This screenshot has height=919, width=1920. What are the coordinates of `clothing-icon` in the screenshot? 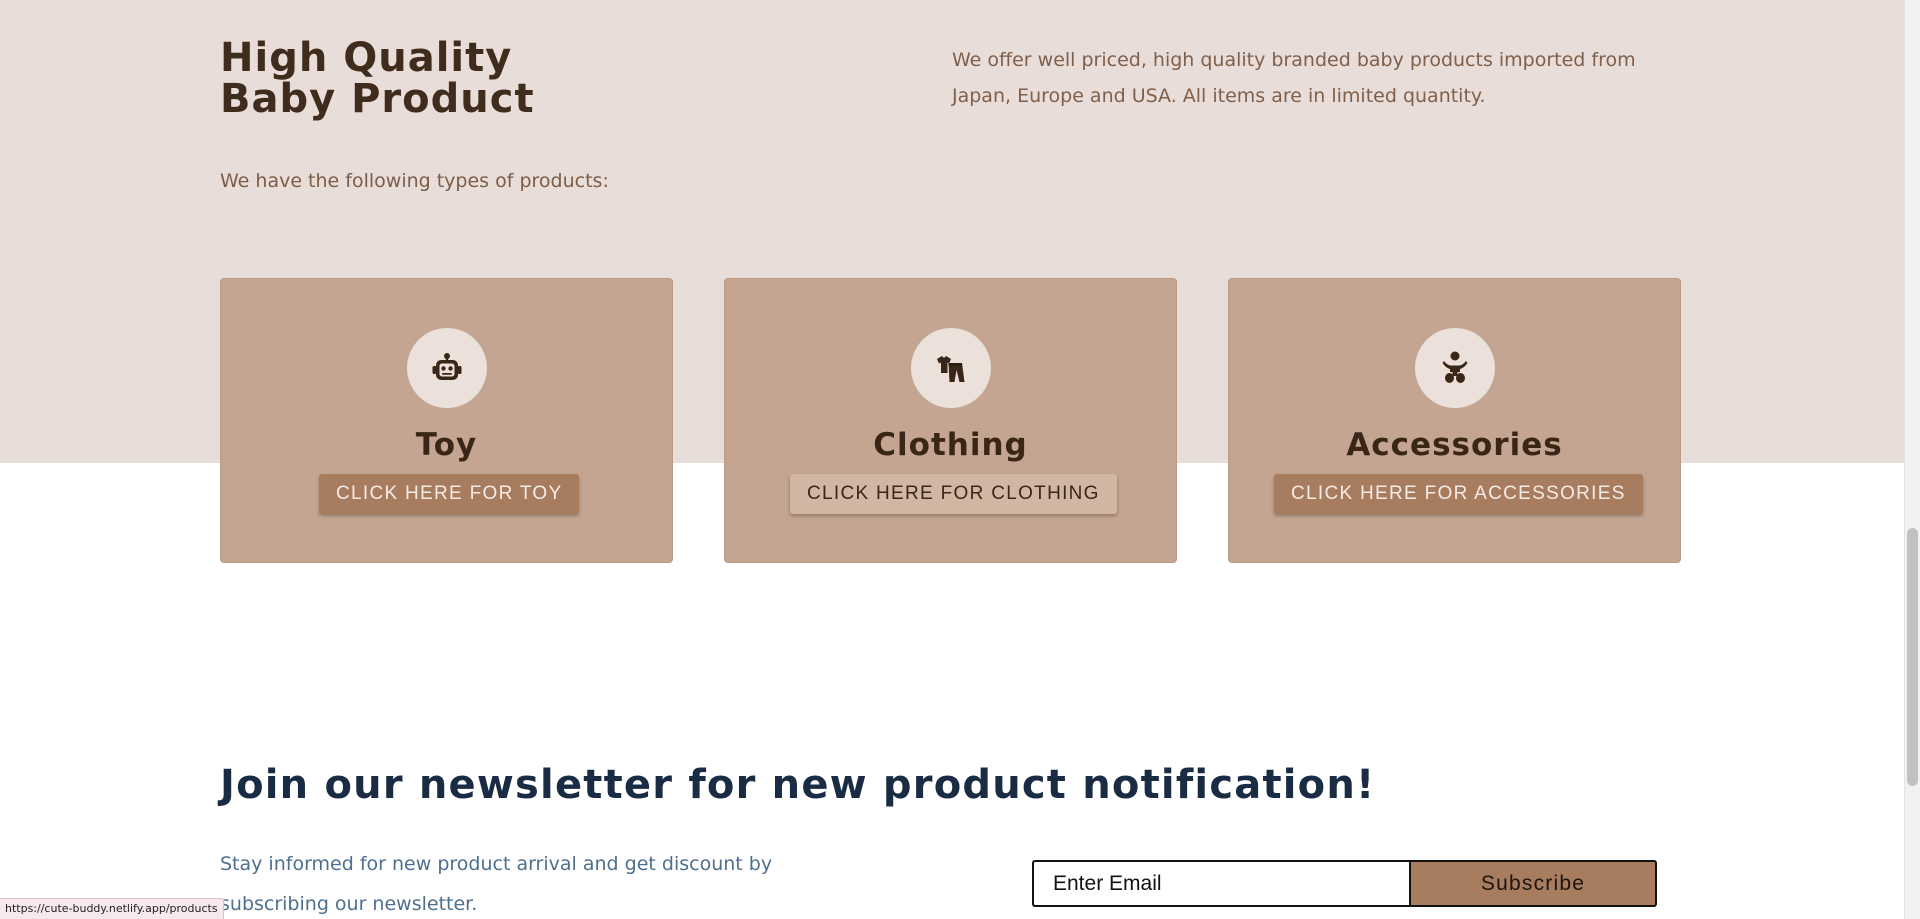 It's located at (950, 369).